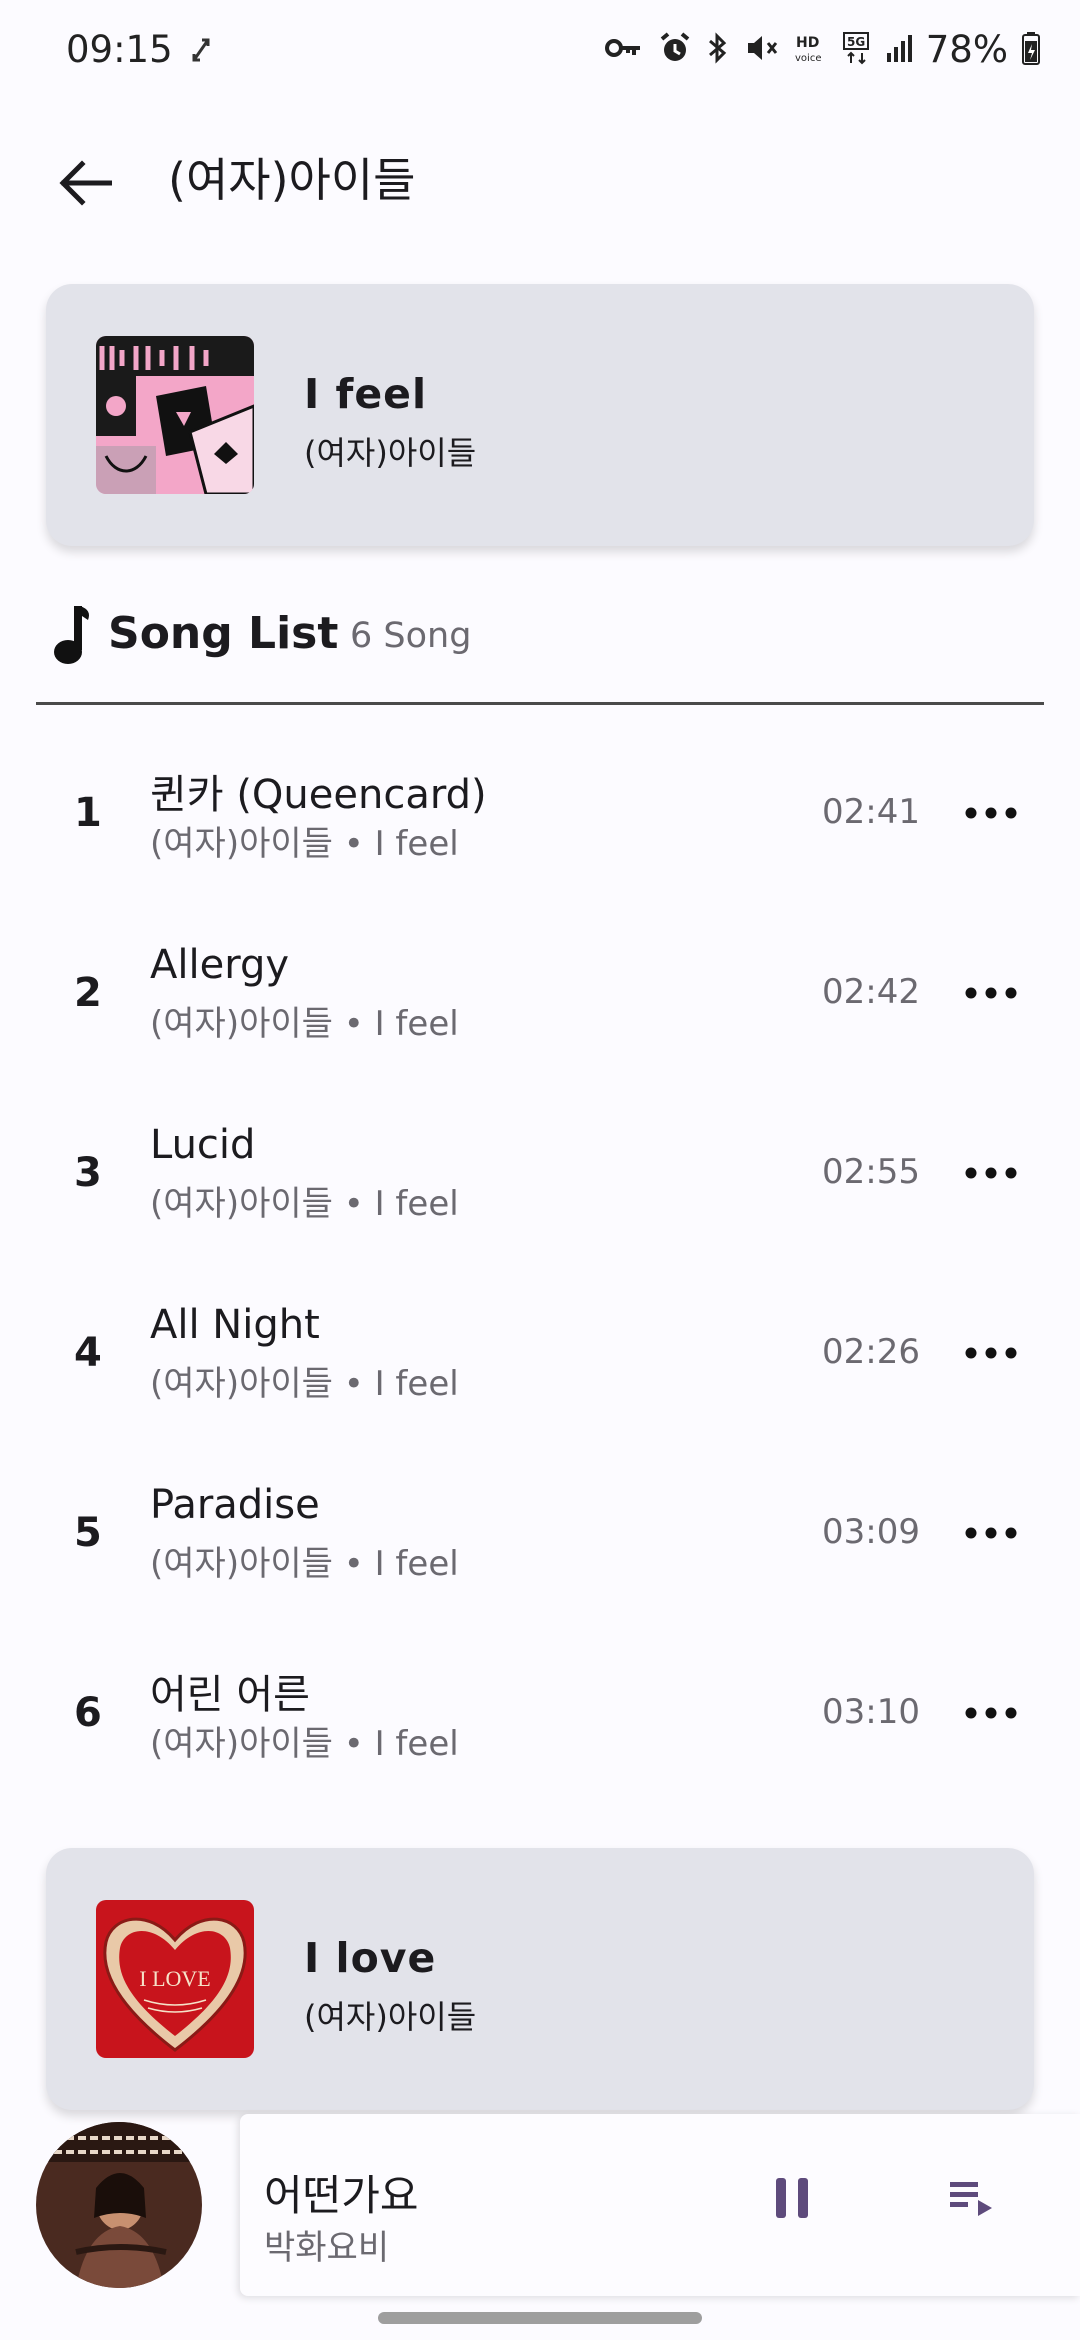 The image size is (1080, 2340). I want to click on album-art-text: I LOVE, so click(174, 1978).